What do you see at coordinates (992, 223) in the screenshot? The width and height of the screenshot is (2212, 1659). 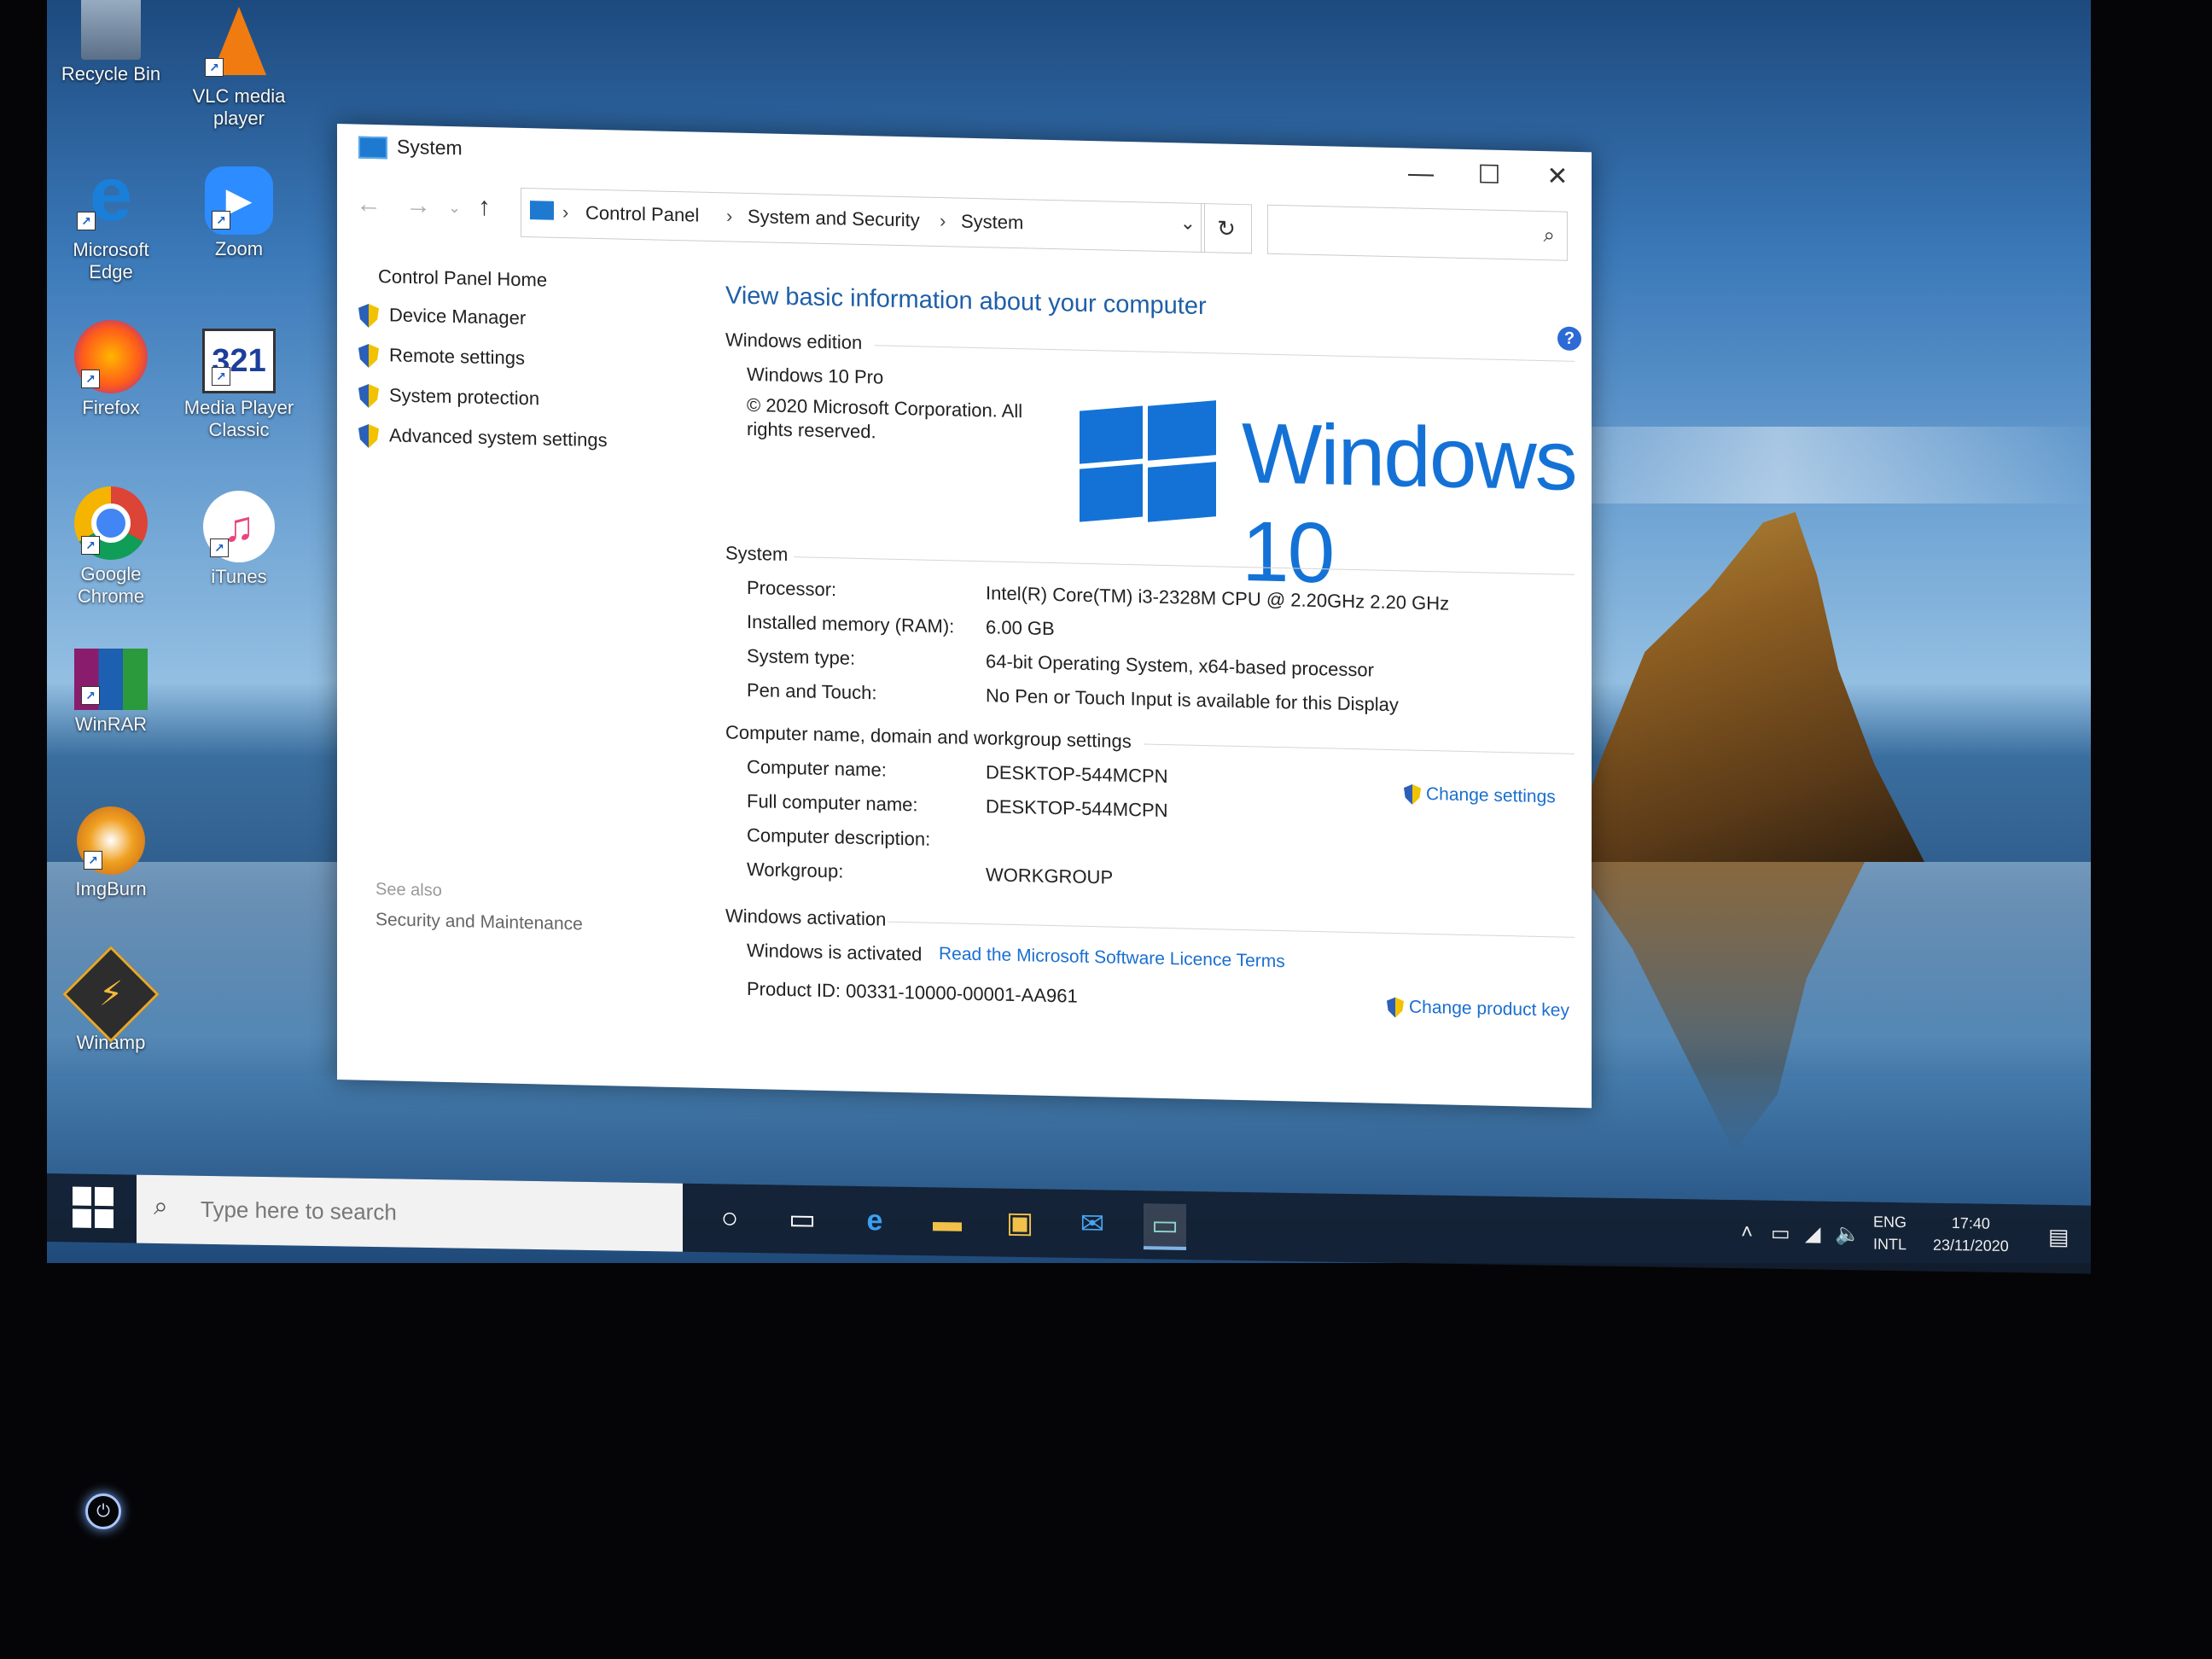 I see `breadcrumb-system: System` at bounding box center [992, 223].